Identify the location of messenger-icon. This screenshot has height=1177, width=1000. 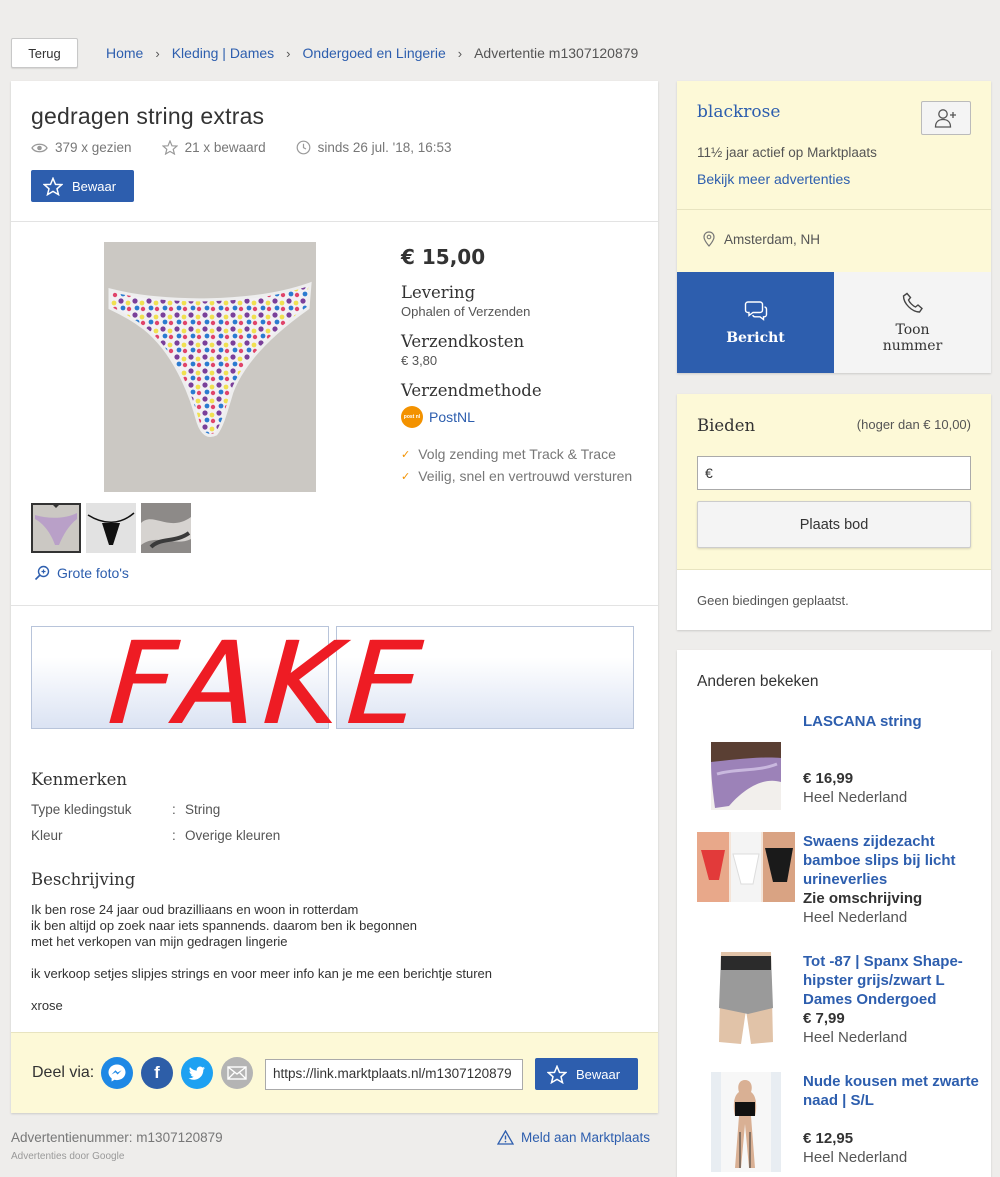
(117, 1073).